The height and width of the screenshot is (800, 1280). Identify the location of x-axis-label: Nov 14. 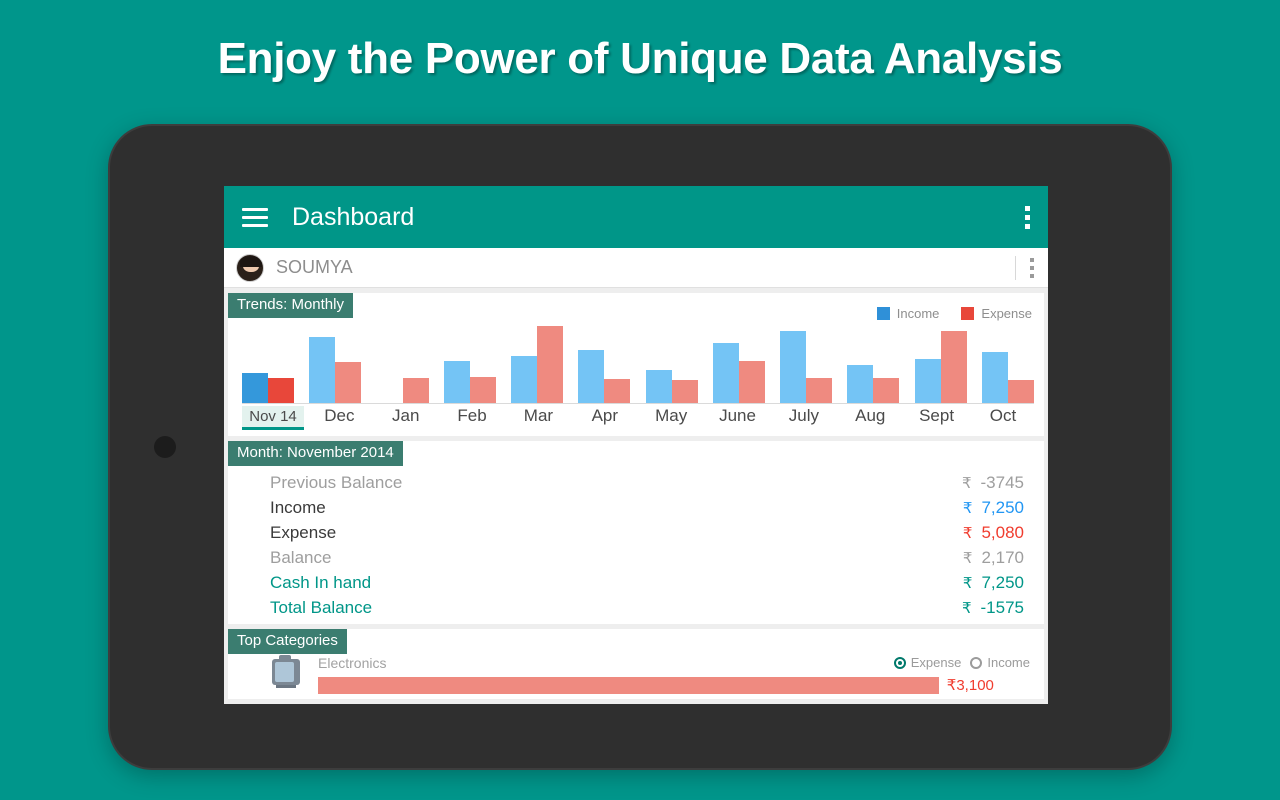
(273, 418).